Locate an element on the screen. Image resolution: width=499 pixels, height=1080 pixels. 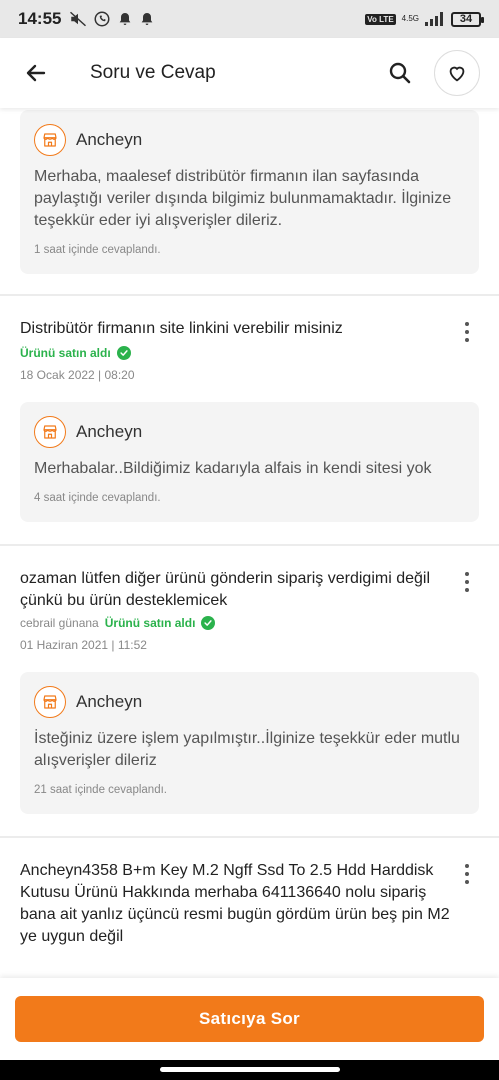
status-time: 14:55 is located at coordinates (40, 18).